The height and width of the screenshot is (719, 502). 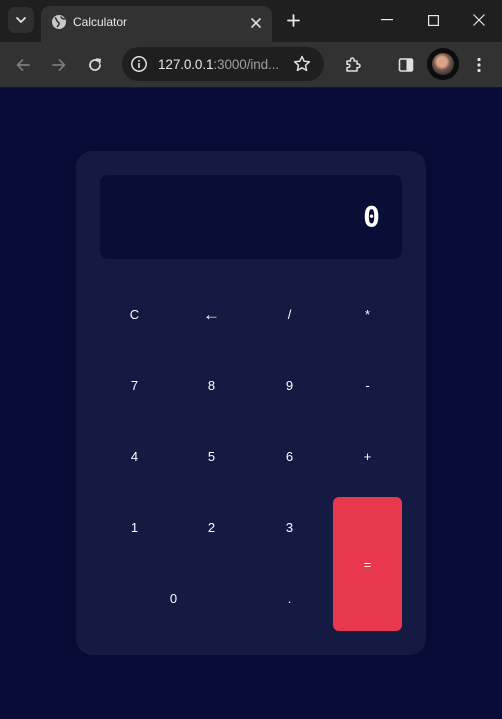 I want to click on digit-9-button: 9, so click(x=289, y=385).